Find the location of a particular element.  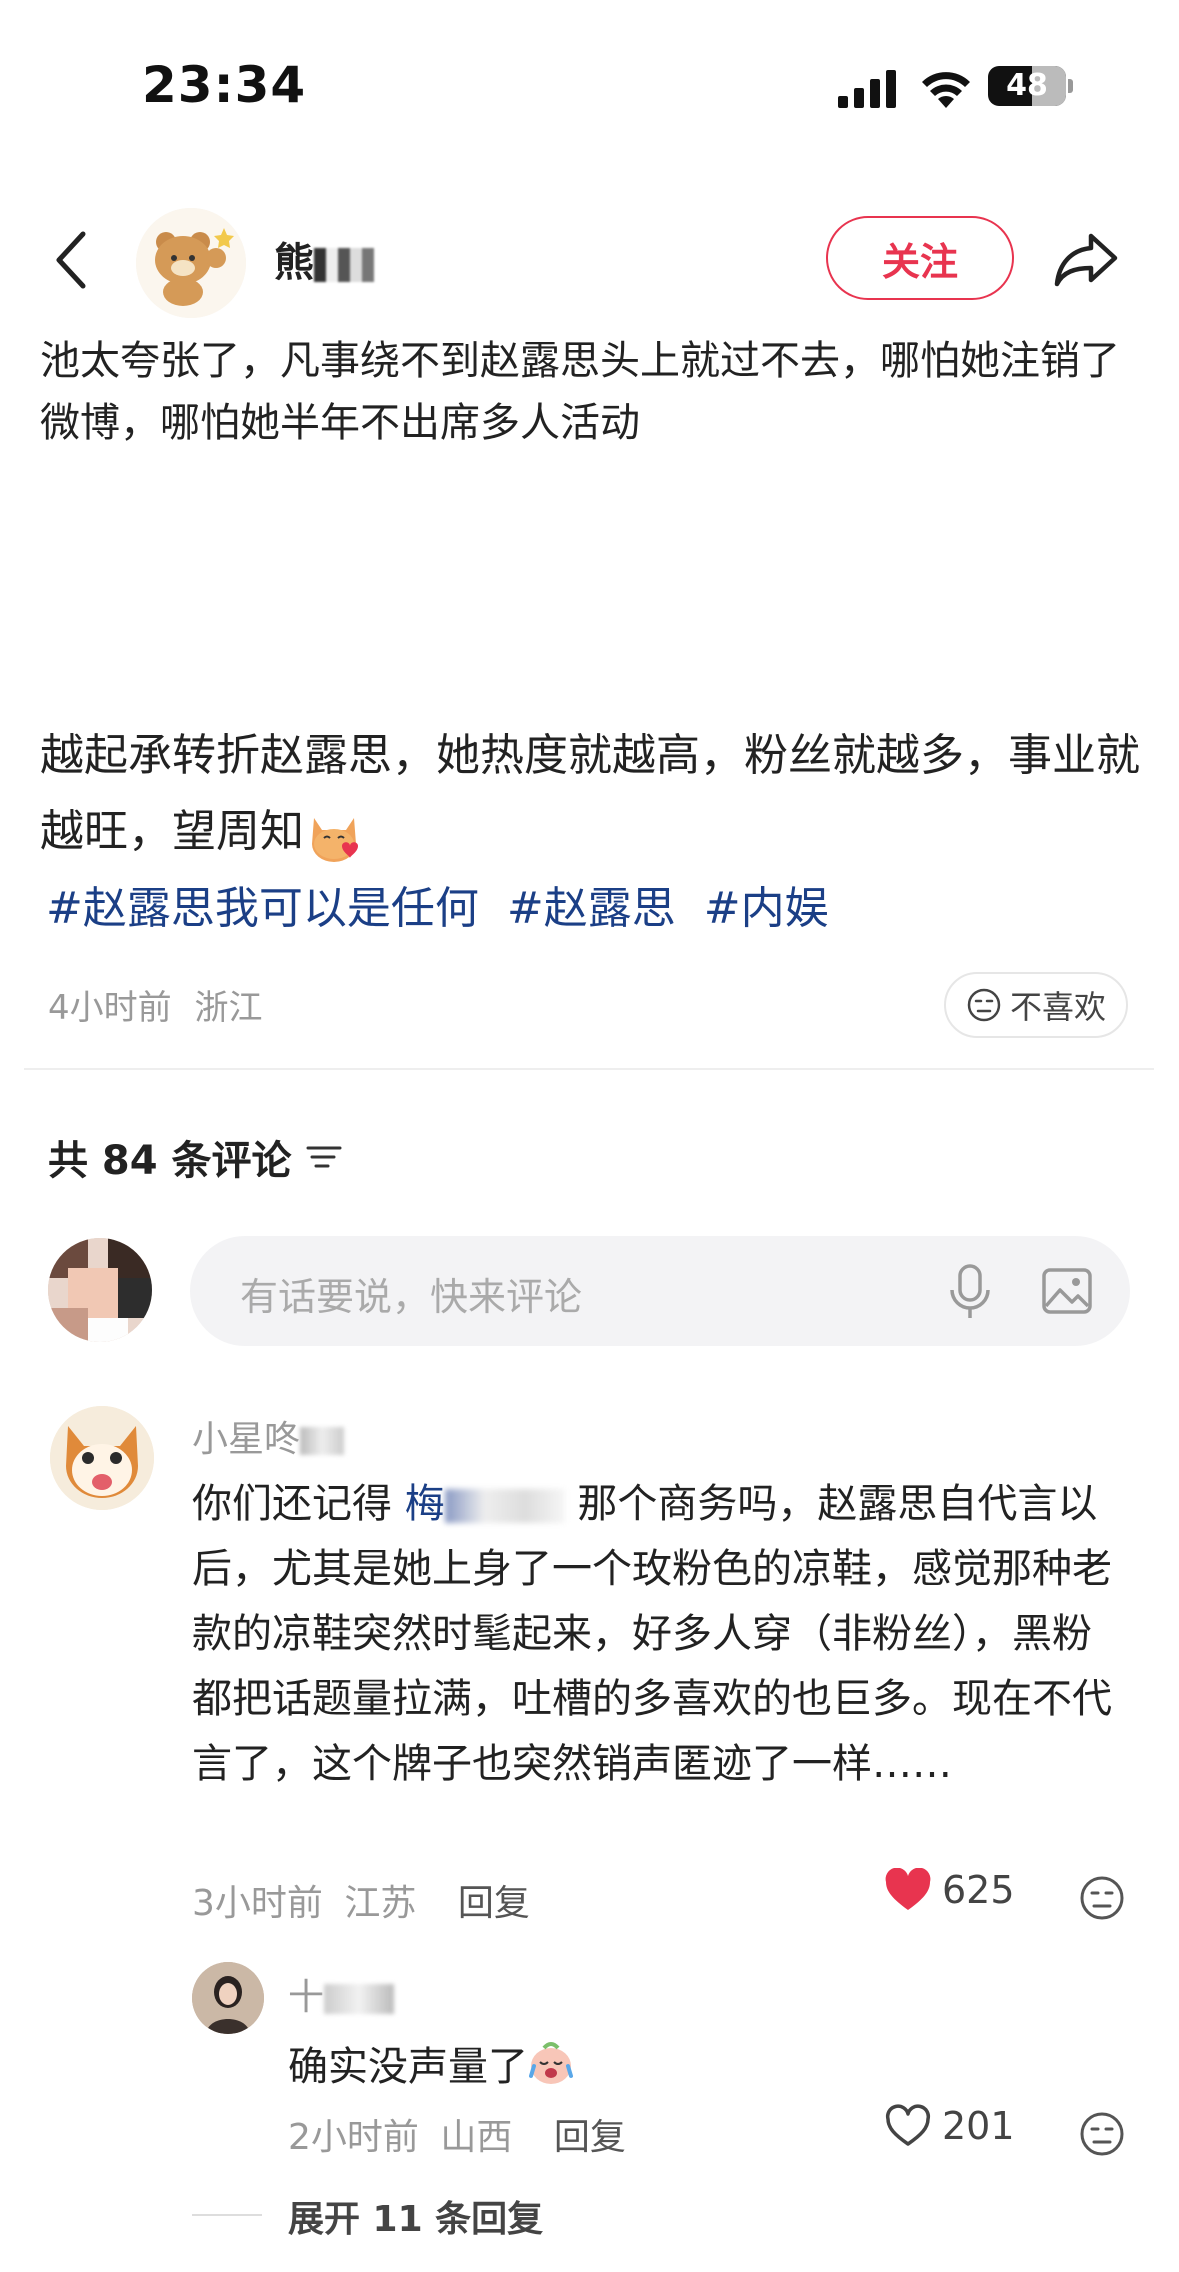

reply-text: 确实没声量了 is located at coordinates (431, 2063).